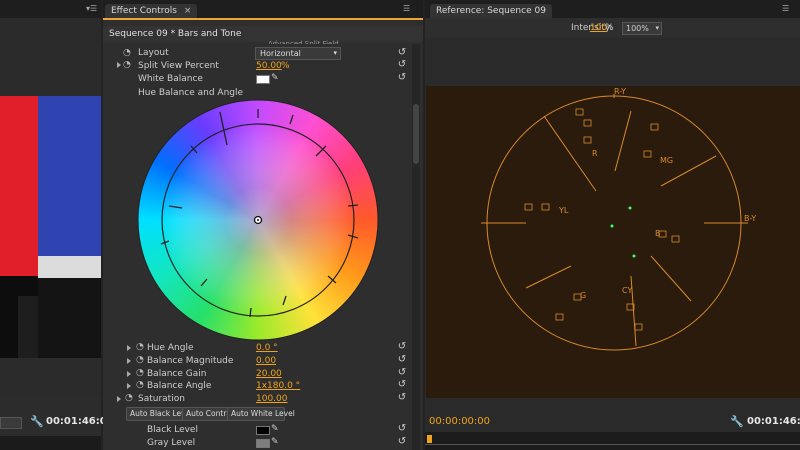 The width and height of the screenshot is (800, 450). What do you see at coordinates (175, 34) in the screenshot?
I see `sequence-title: Sequence 09 * Bars and Tone` at bounding box center [175, 34].